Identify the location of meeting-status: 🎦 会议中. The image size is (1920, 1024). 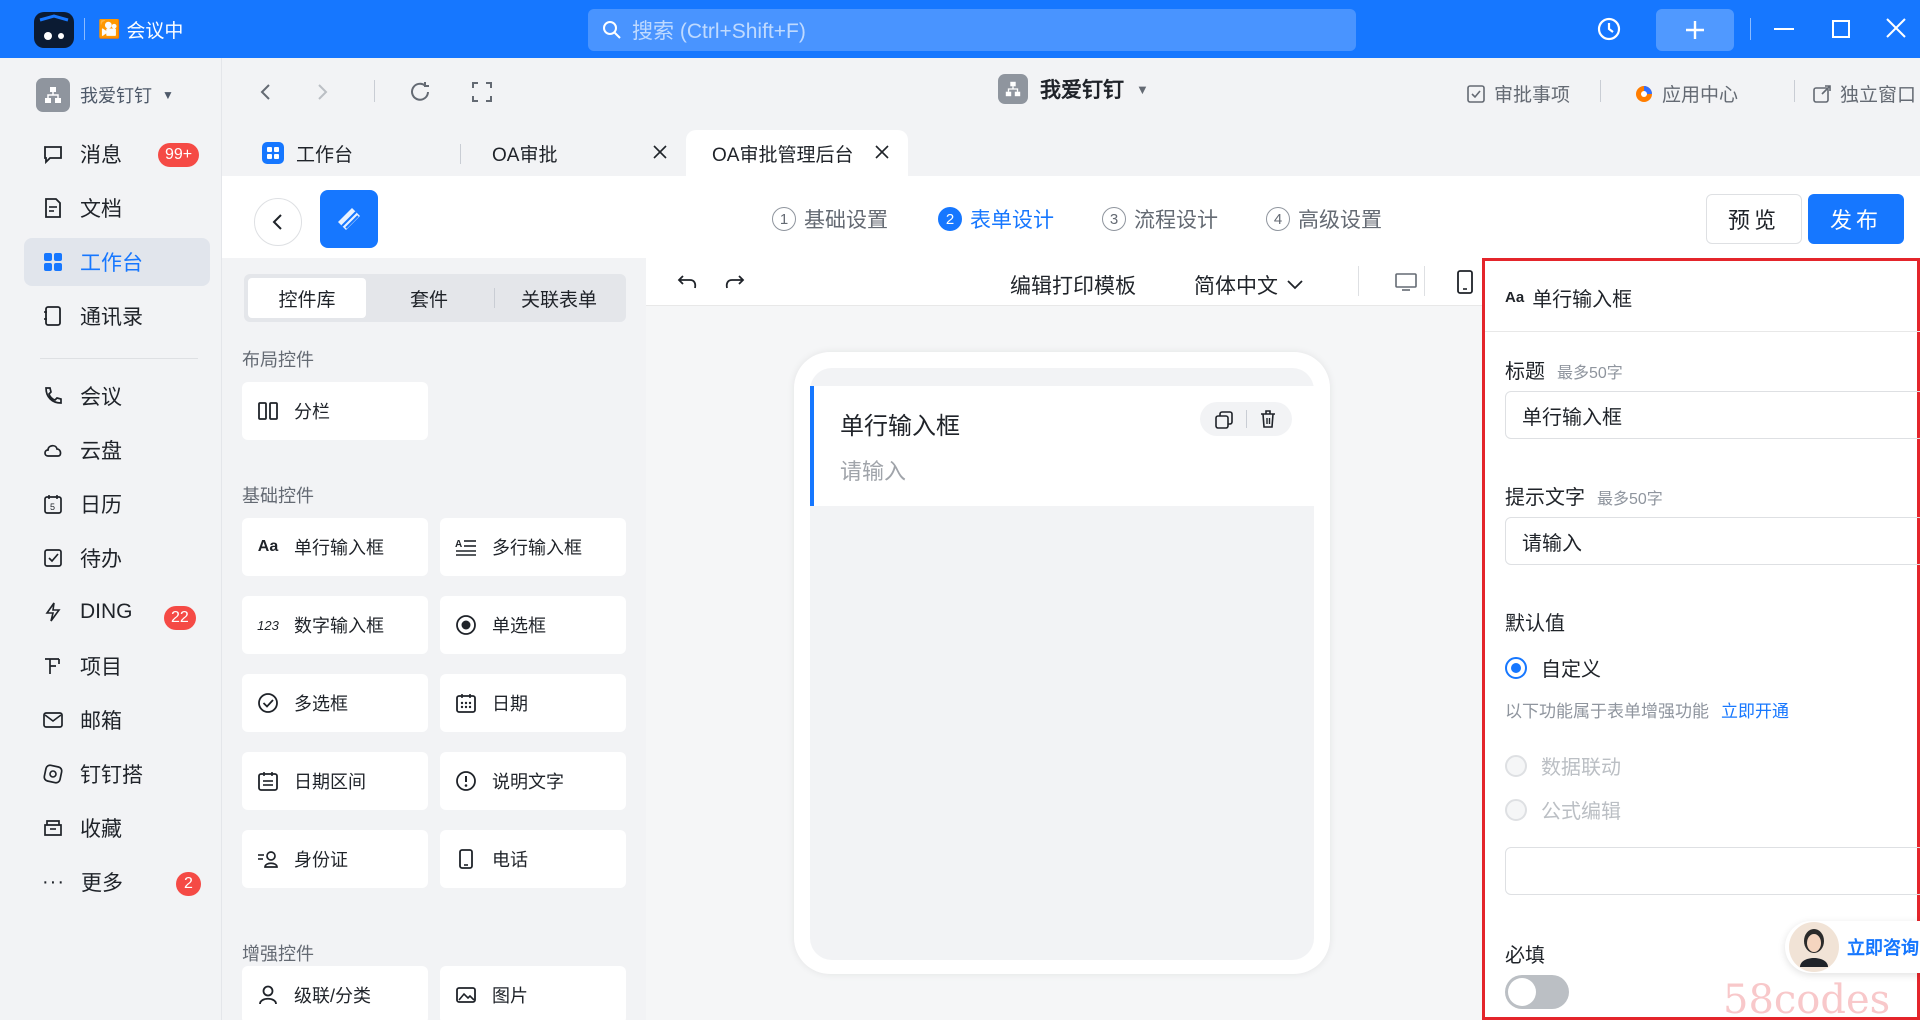
(140, 29).